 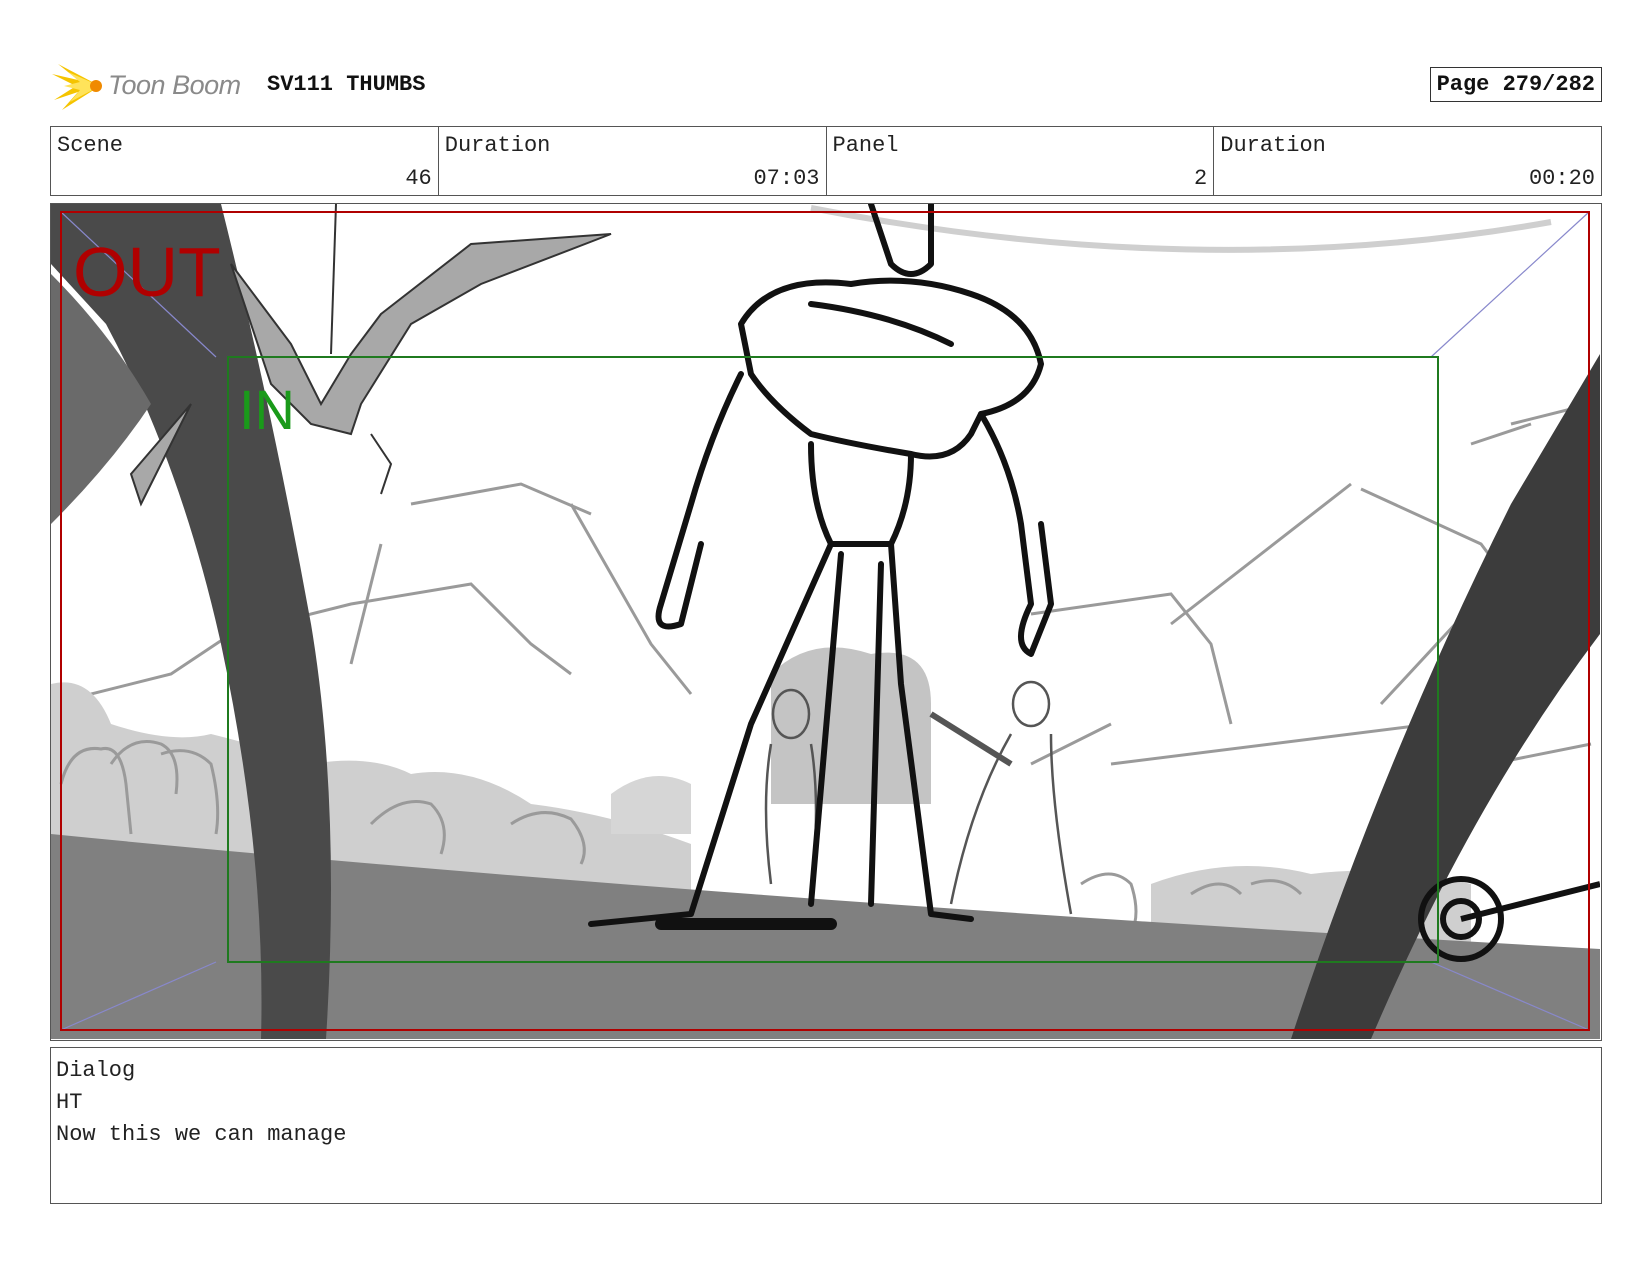 I want to click on scene-label: Scene, so click(x=90, y=145).